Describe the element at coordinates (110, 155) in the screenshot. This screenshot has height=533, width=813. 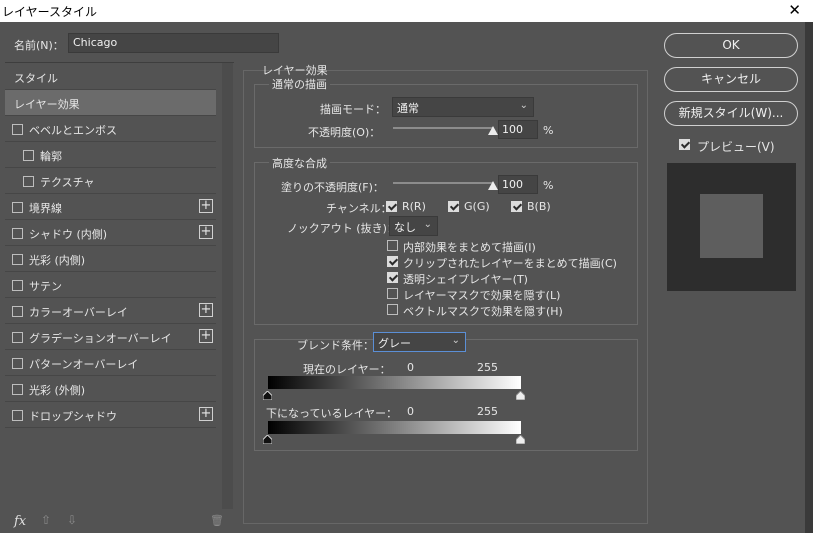
I see `style-list-item: 輪郭` at that location.